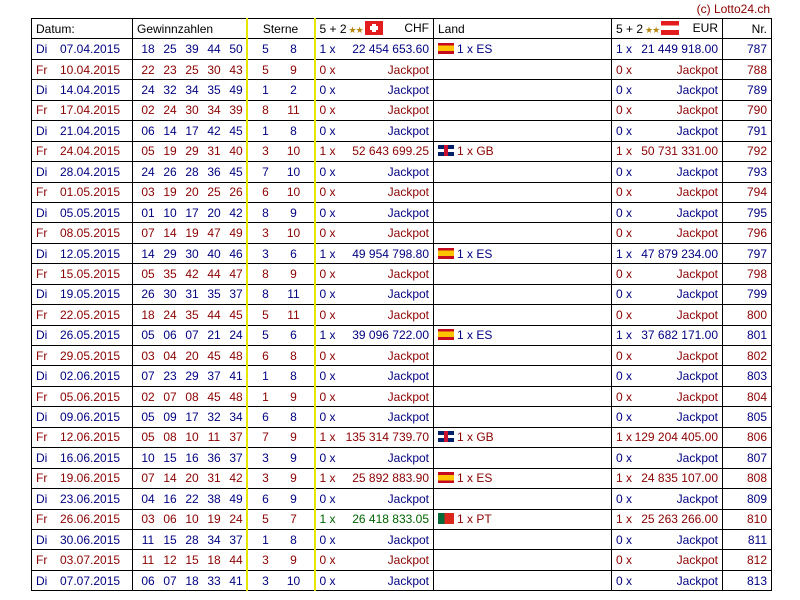  Describe the element at coordinates (667, 49) in the screenshot. I see `eur-jackpot-cell: 1 x 21 449 918.00` at that location.